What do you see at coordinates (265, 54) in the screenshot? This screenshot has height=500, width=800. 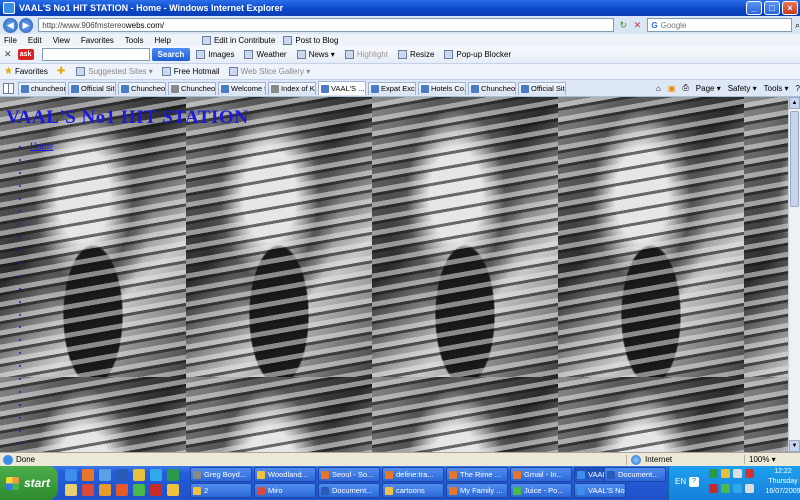 I see `weather-button: Weather` at bounding box center [265, 54].